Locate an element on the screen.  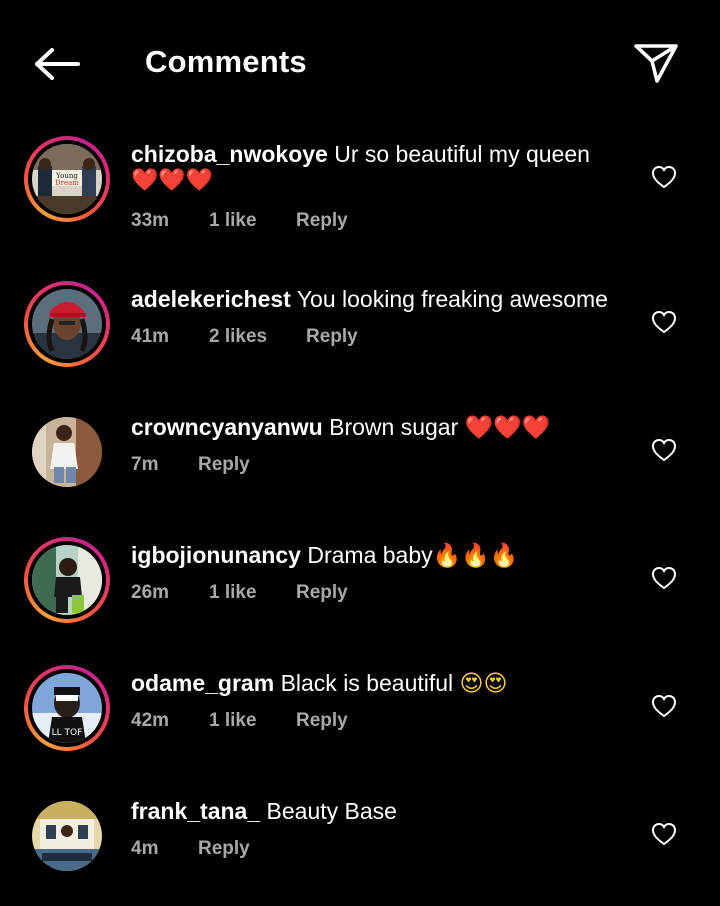
avatar: LL TOF is located at coordinates (67, 708).